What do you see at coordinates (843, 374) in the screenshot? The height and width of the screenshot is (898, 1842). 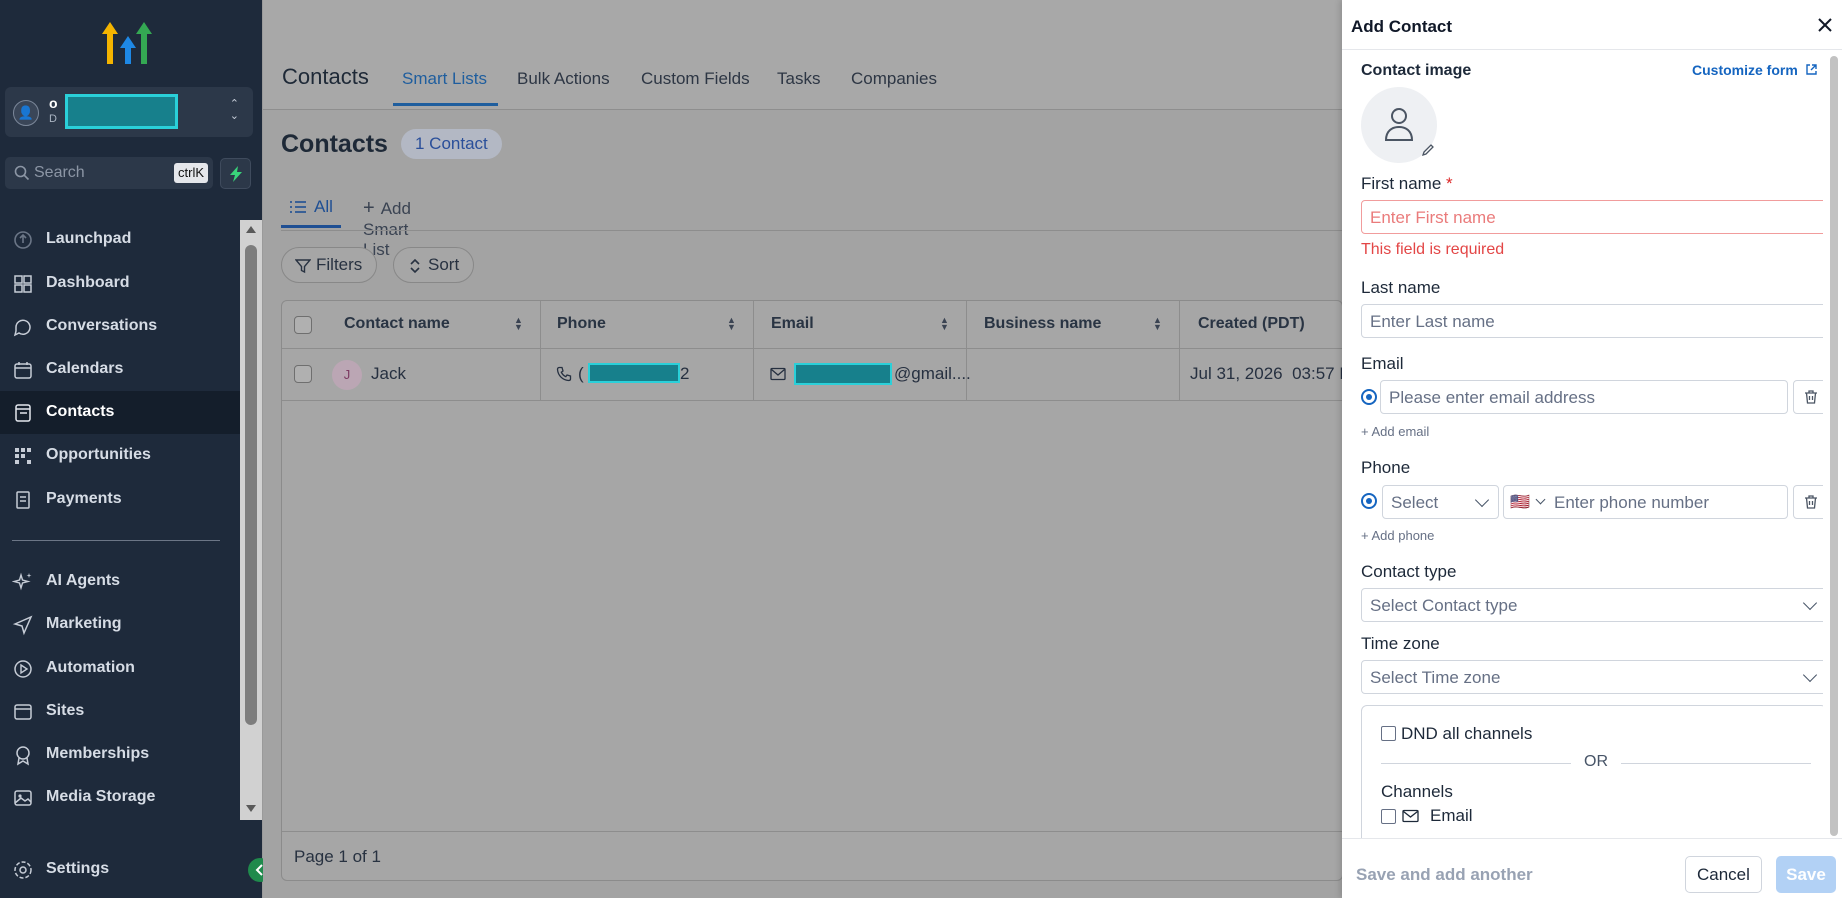 I see `redacted-email` at bounding box center [843, 374].